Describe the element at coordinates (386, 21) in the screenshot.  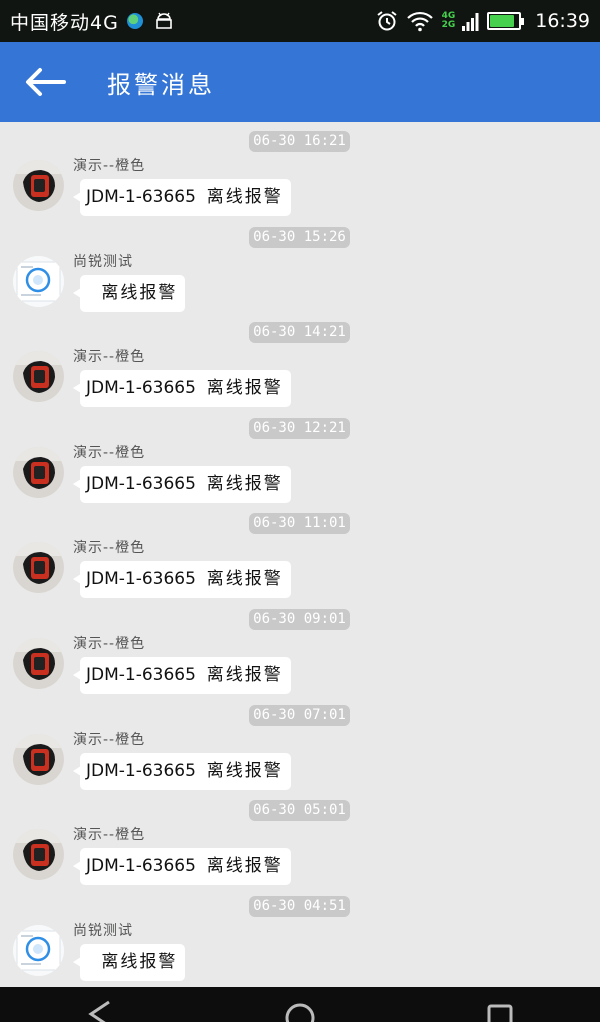
I see `alarm-icon` at that location.